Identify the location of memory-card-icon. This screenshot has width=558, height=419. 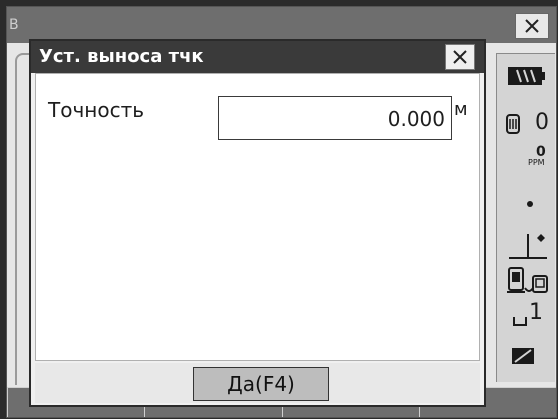
(523, 356).